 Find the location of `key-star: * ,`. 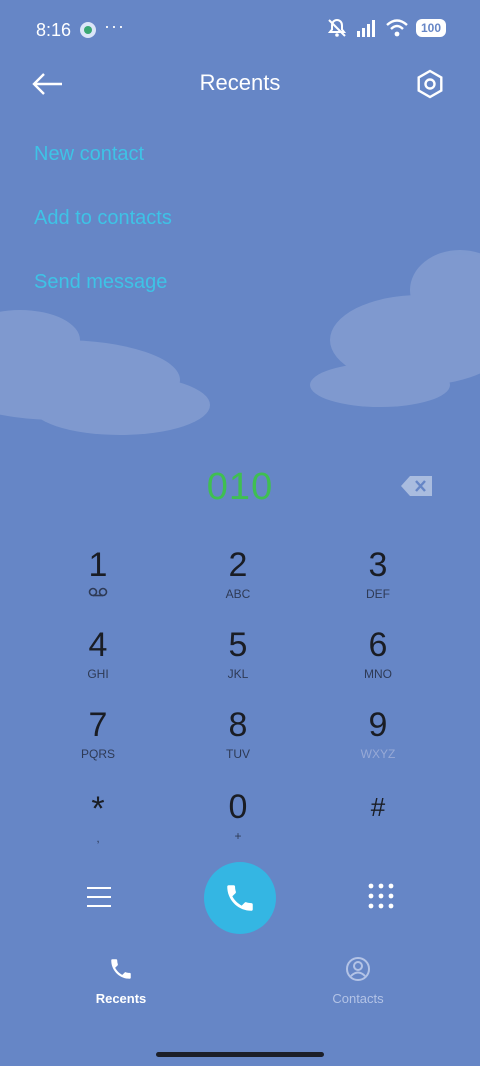

key-star: * , is located at coordinates (98, 828).